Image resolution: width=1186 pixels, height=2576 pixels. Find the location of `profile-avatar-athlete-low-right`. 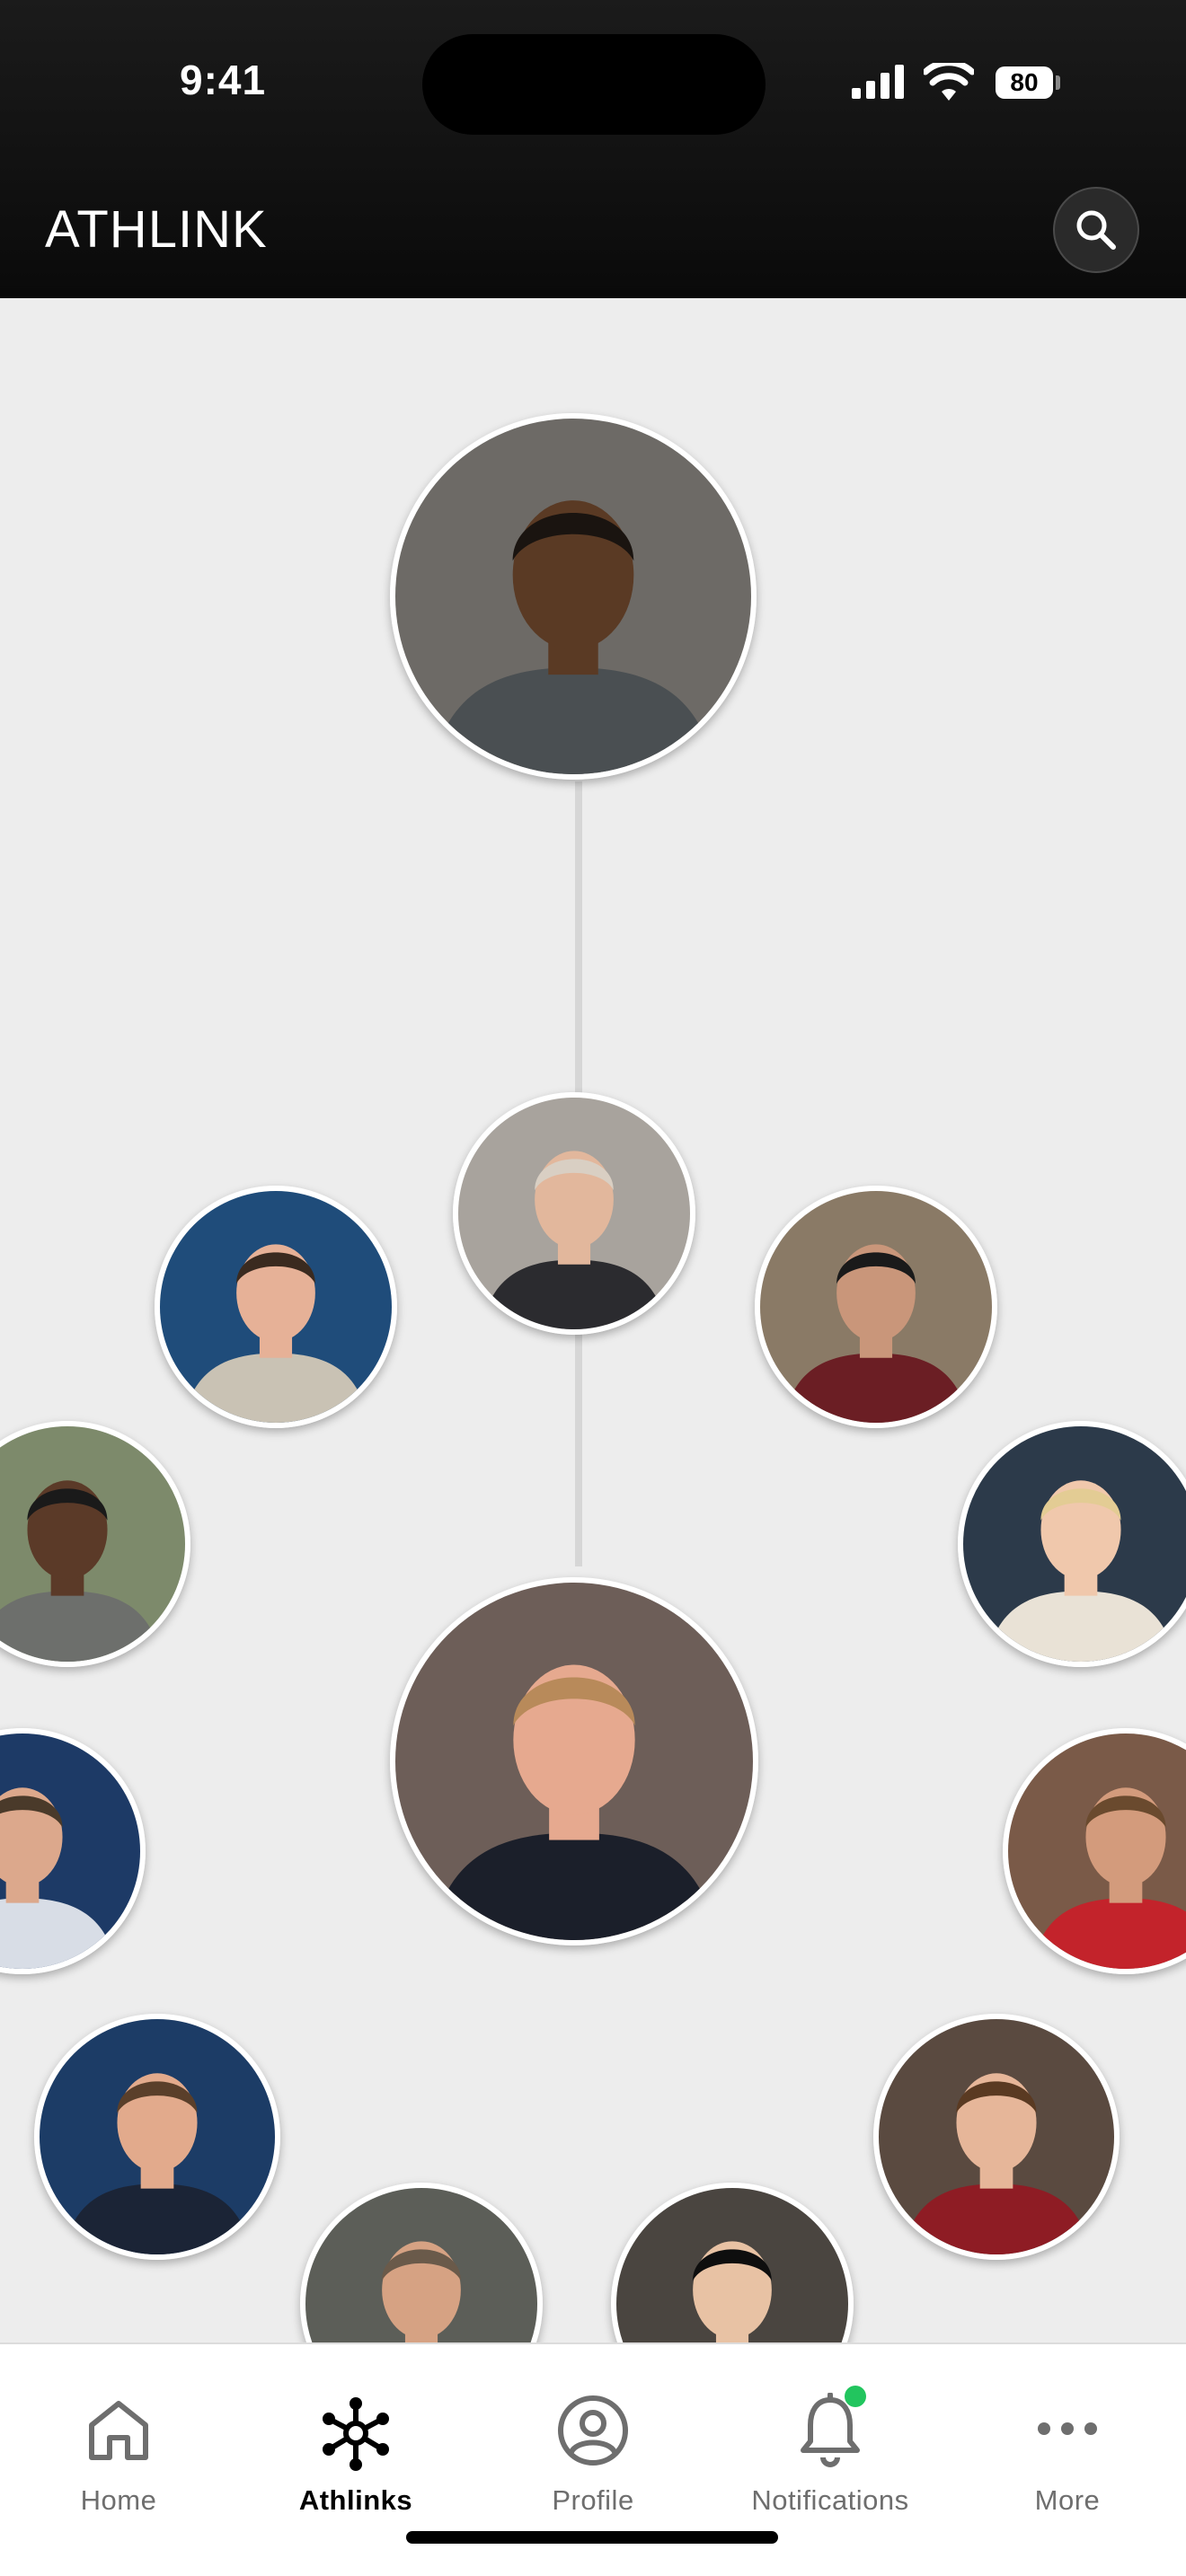

profile-avatar-athlete-low-right is located at coordinates (996, 2137).